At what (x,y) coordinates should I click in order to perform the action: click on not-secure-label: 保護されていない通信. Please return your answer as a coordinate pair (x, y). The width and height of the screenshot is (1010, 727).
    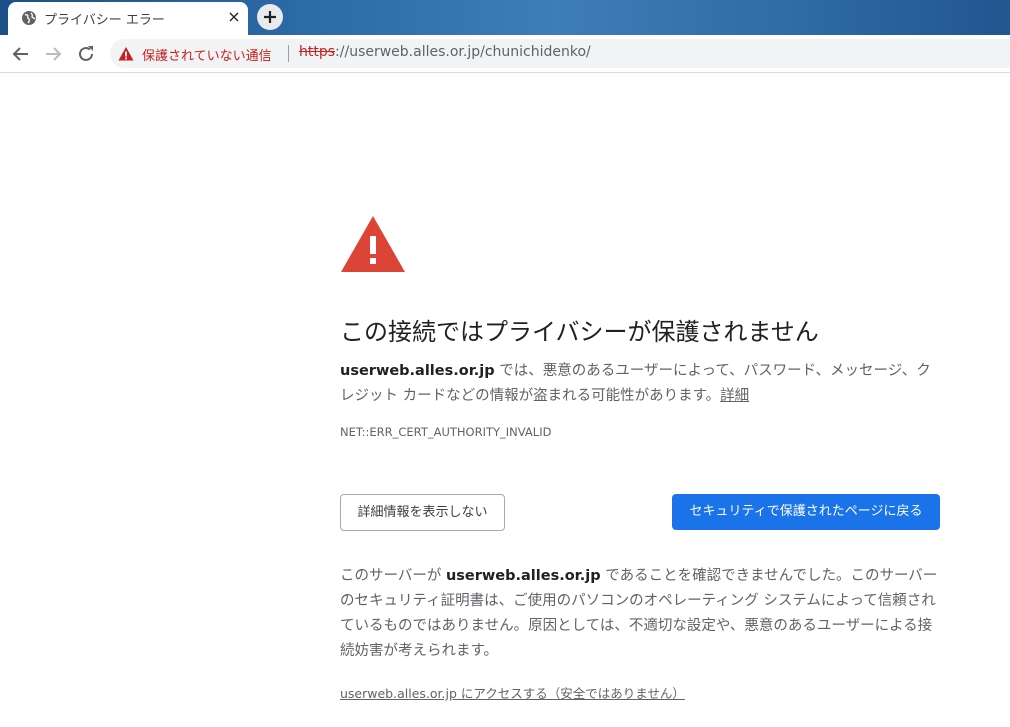
    Looking at the image, I should click on (207, 54).